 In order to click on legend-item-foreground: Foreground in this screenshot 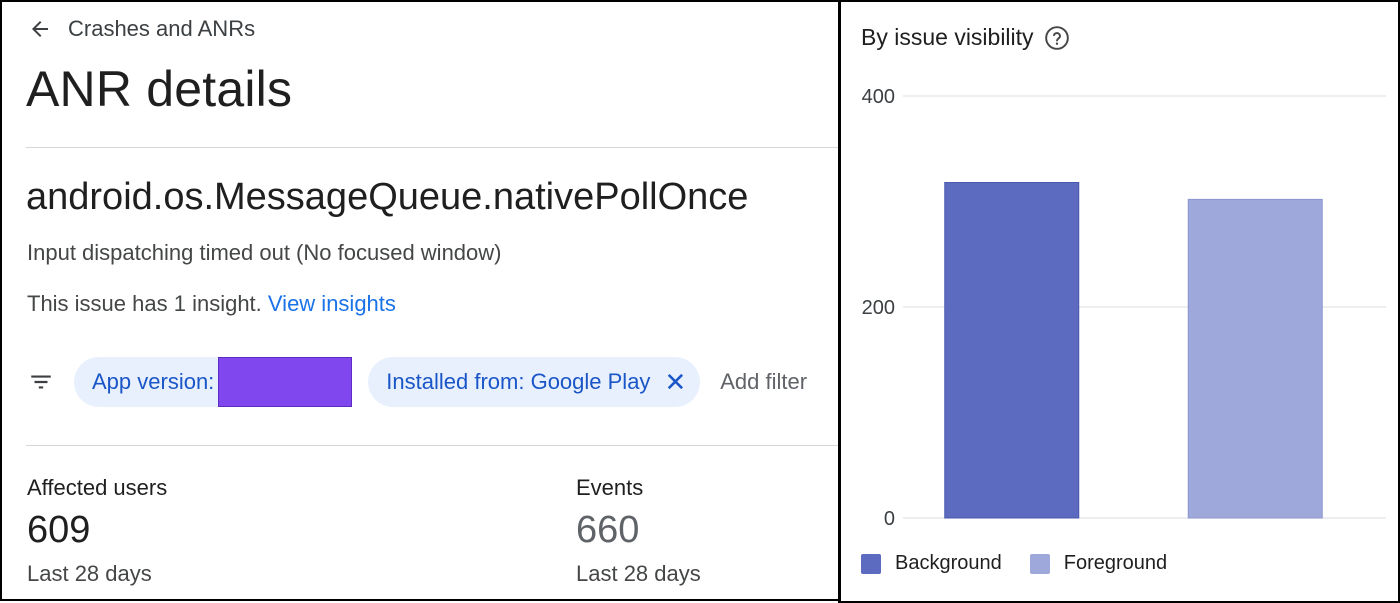, I will do `click(1098, 563)`.